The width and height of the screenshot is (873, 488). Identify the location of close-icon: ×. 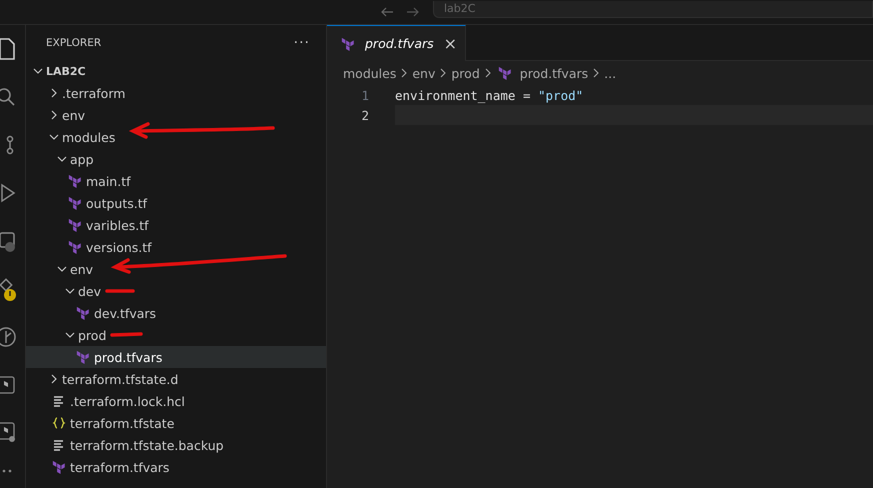
(451, 43).